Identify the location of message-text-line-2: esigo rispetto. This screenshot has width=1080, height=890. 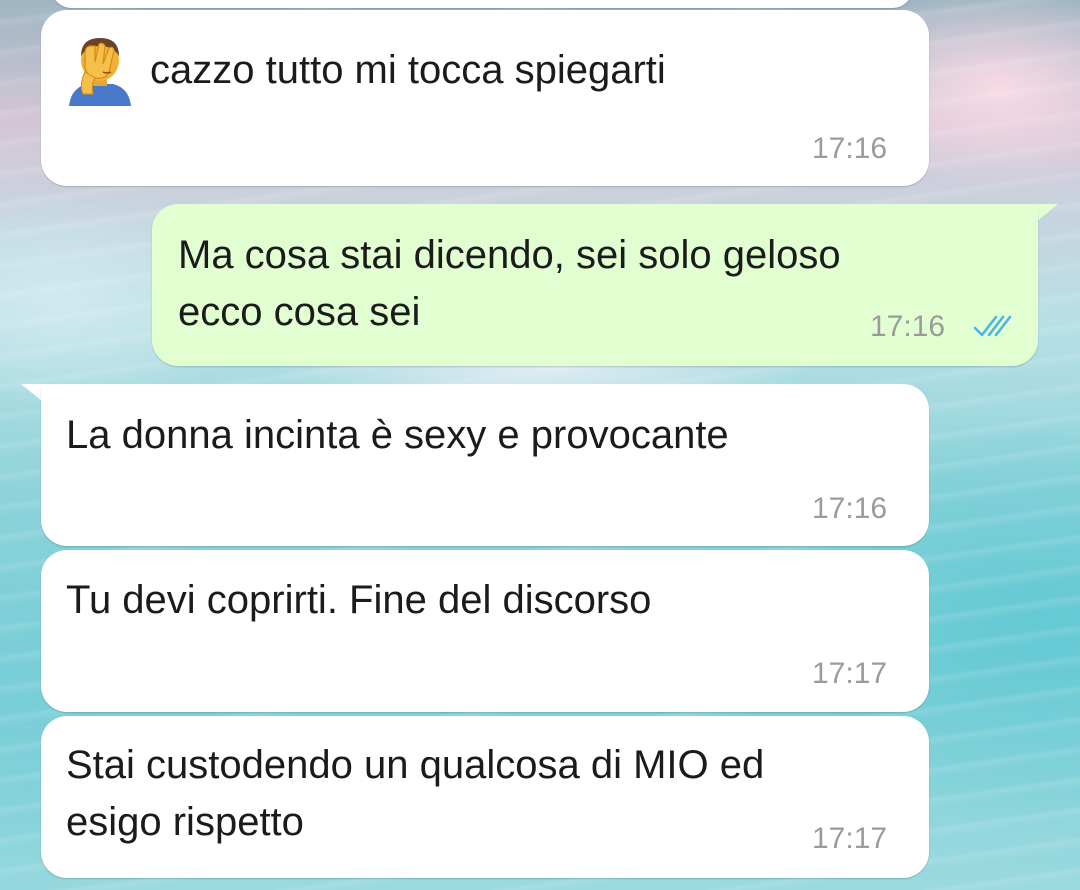
(185, 822).